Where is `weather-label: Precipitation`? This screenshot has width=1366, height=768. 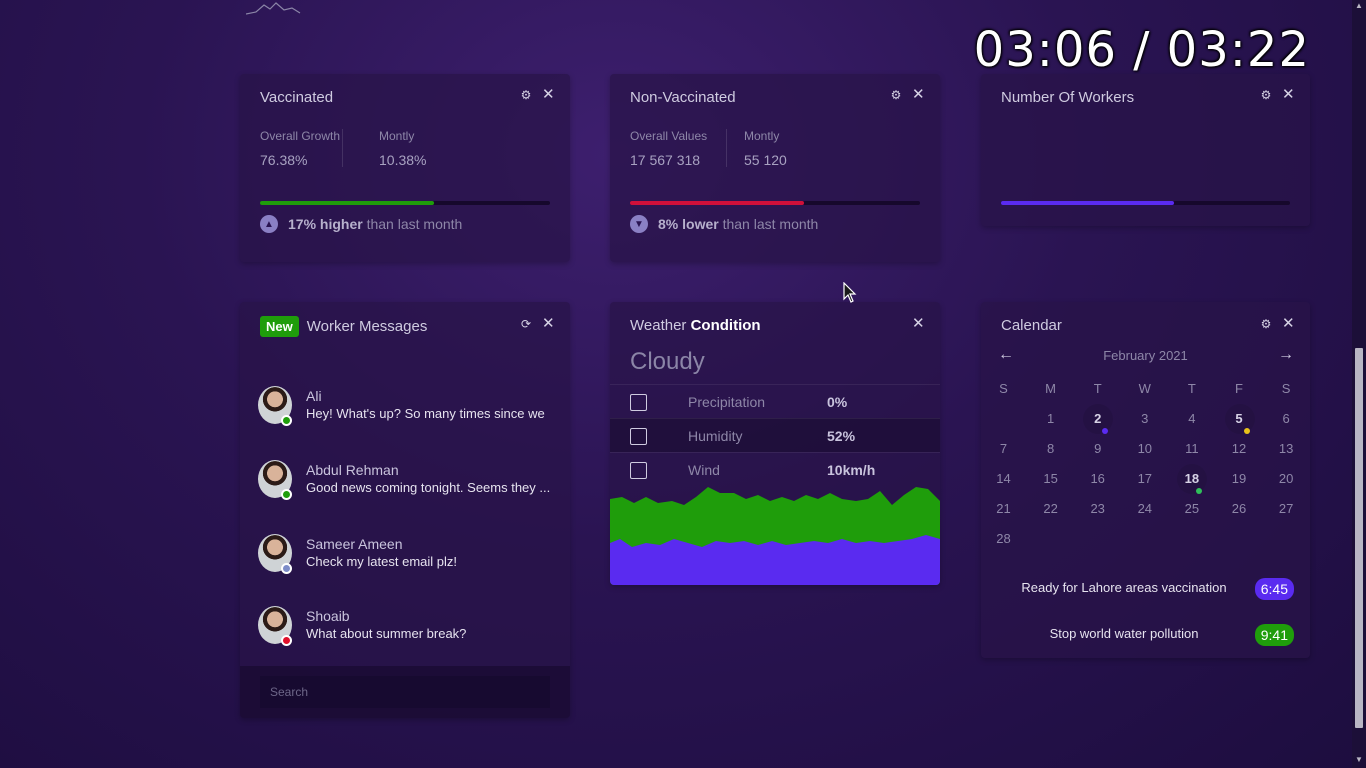 weather-label: Precipitation is located at coordinates (727, 402).